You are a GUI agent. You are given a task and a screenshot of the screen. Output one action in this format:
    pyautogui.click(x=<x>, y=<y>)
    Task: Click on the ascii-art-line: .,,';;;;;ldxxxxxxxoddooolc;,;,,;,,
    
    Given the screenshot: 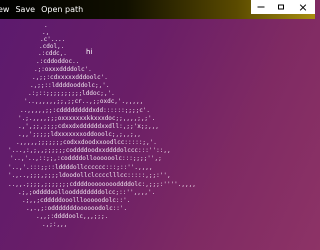 What is the action you would take?
    pyautogui.click(x=79, y=134)
    